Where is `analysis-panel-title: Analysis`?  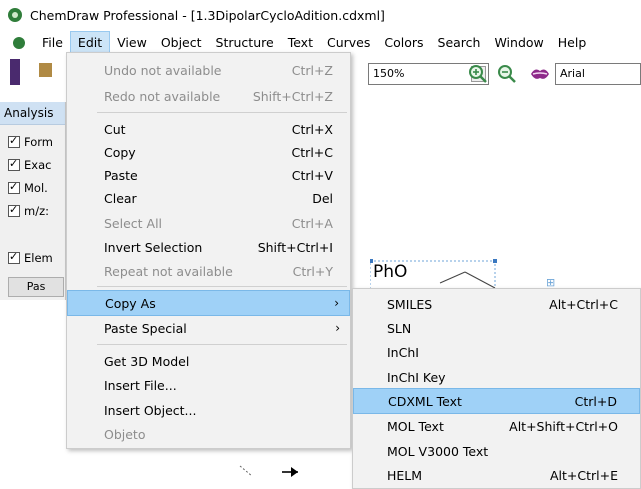 analysis-panel-title: Analysis is located at coordinates (32, 113).